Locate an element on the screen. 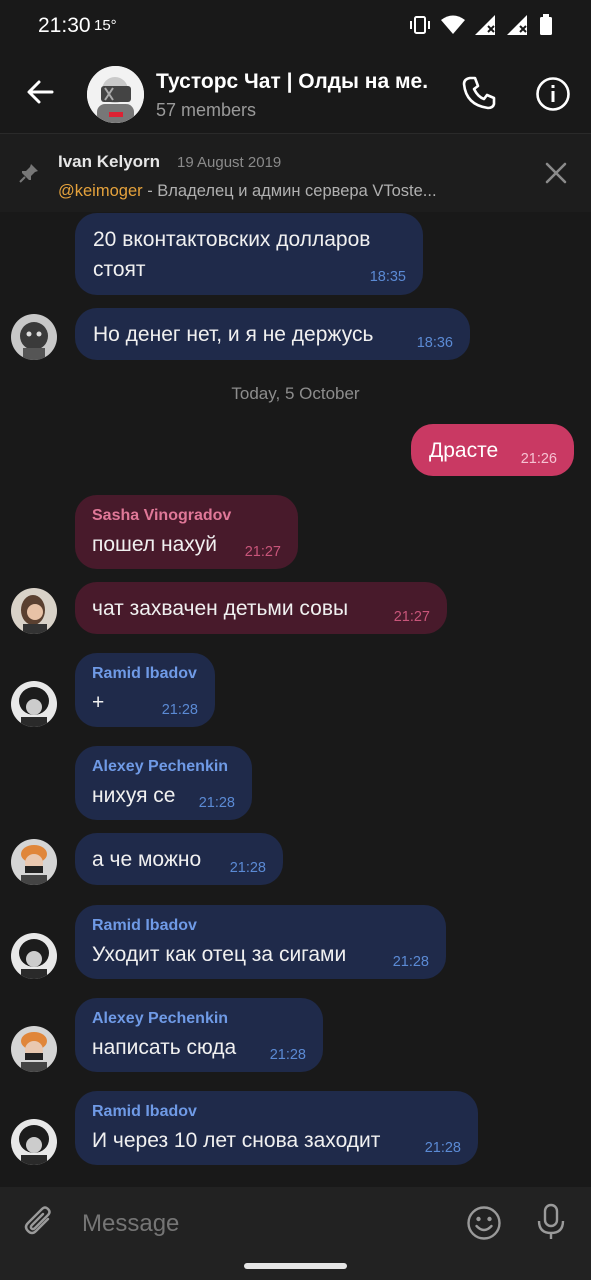  message-text: чат захвачен детьми совы is located at coordinates (220, 608).